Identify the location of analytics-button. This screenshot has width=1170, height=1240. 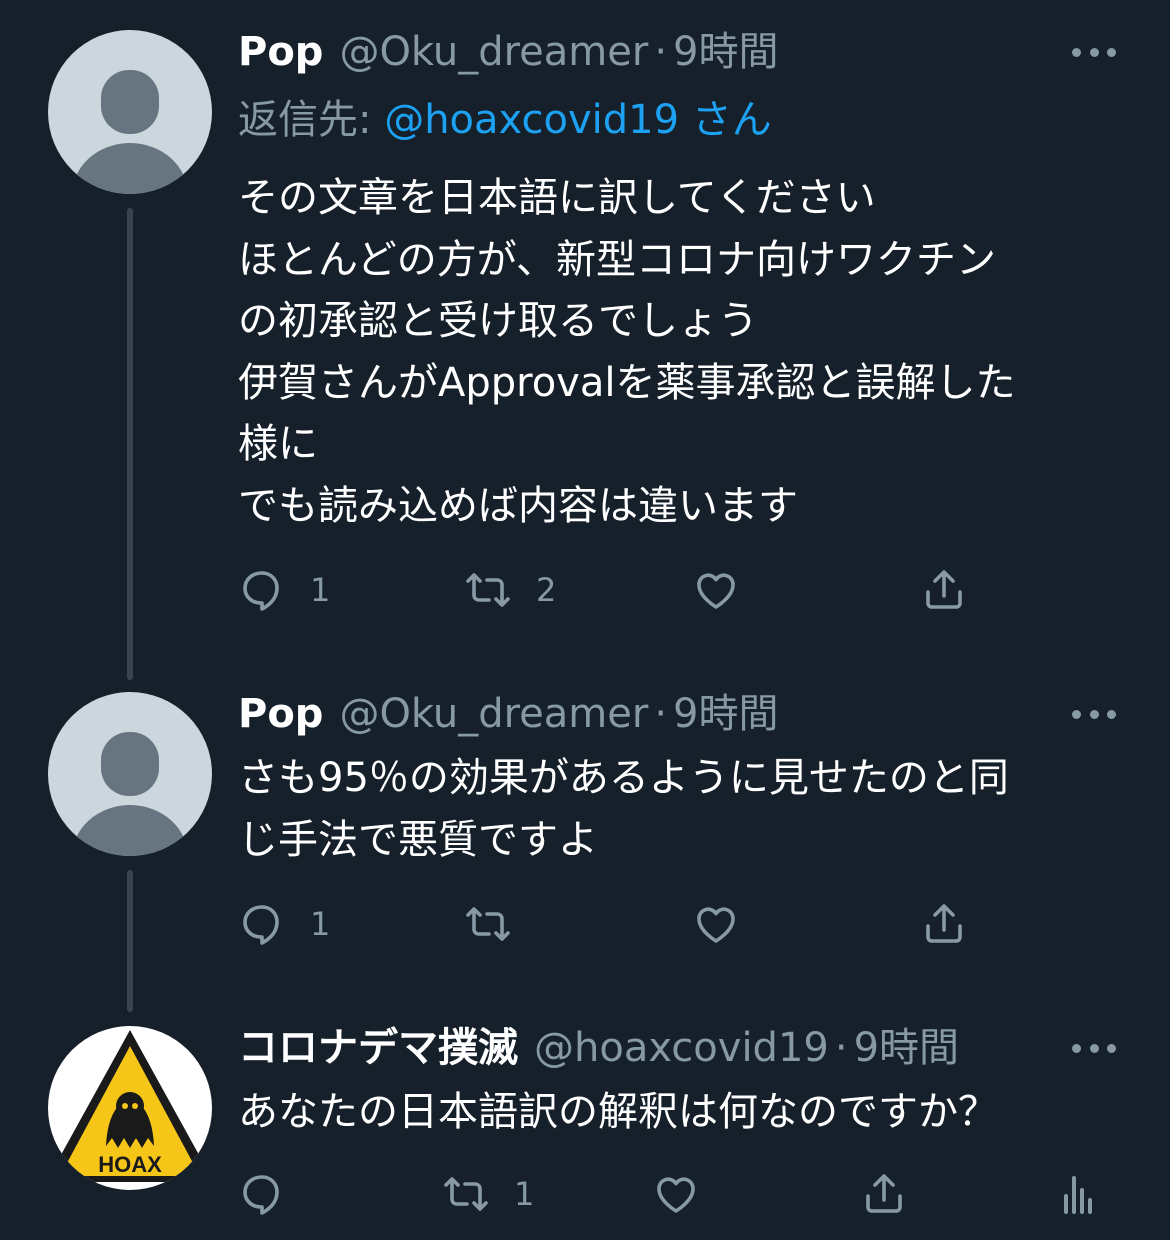
(1078, 1194).